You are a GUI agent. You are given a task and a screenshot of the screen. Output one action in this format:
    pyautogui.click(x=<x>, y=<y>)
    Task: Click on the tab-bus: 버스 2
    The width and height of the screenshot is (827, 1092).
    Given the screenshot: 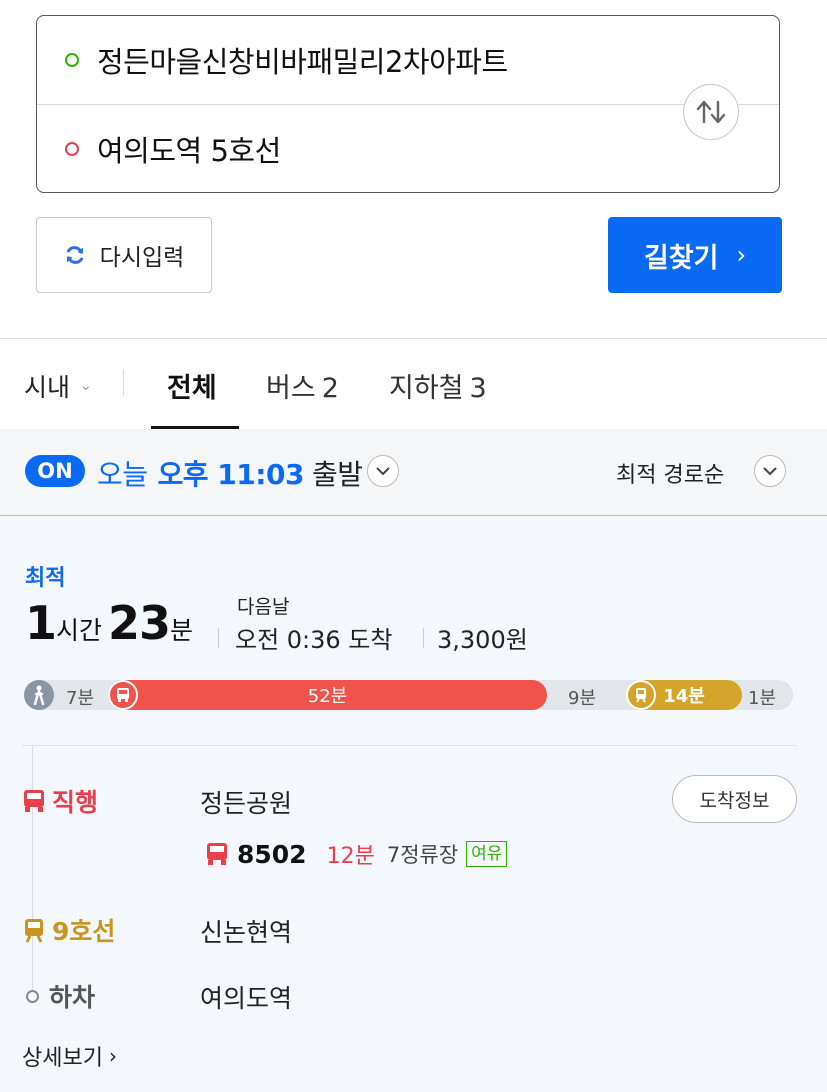 What is the action you would take?
    pyautogui.click(x=302, y=385)
    